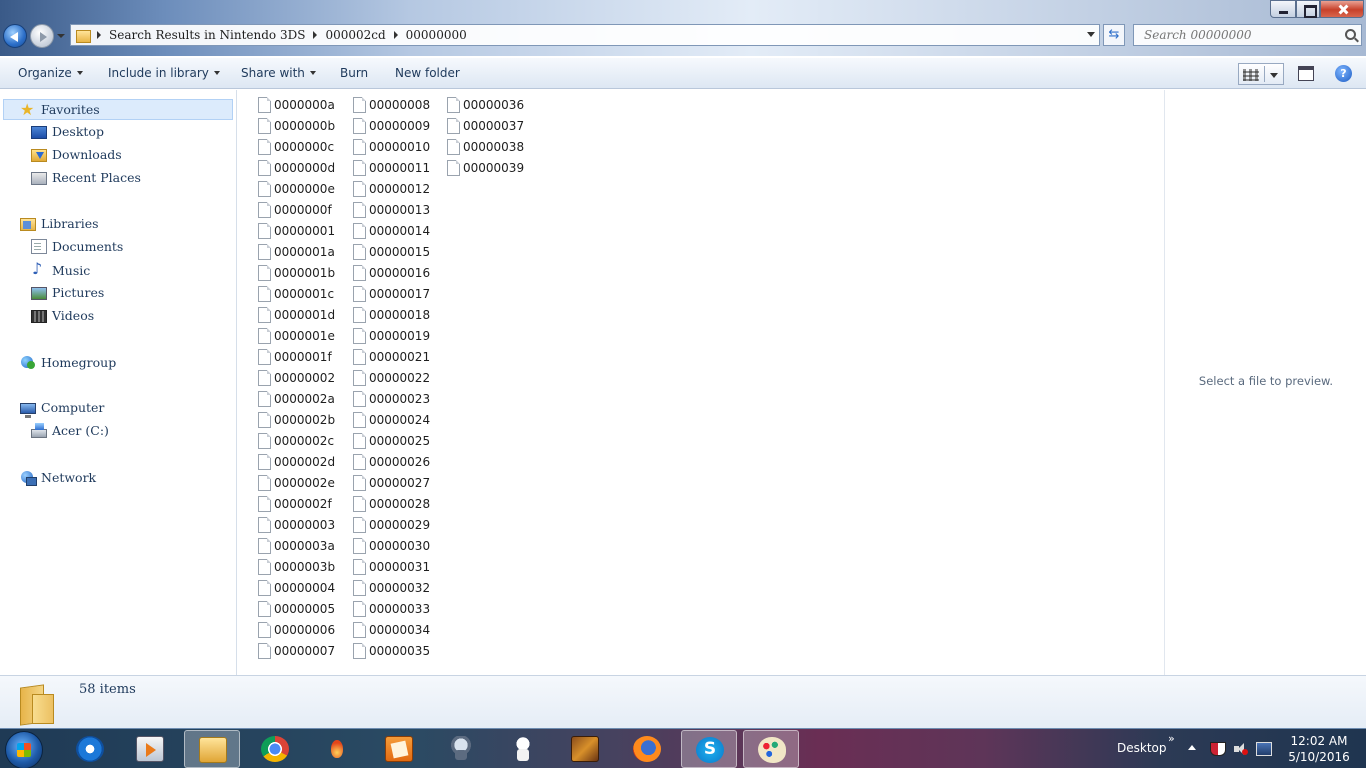  What do you see at coordinates (485, 126) in the screenshot?
I see `file-item: 00000037` at bounding box center [485, 126].